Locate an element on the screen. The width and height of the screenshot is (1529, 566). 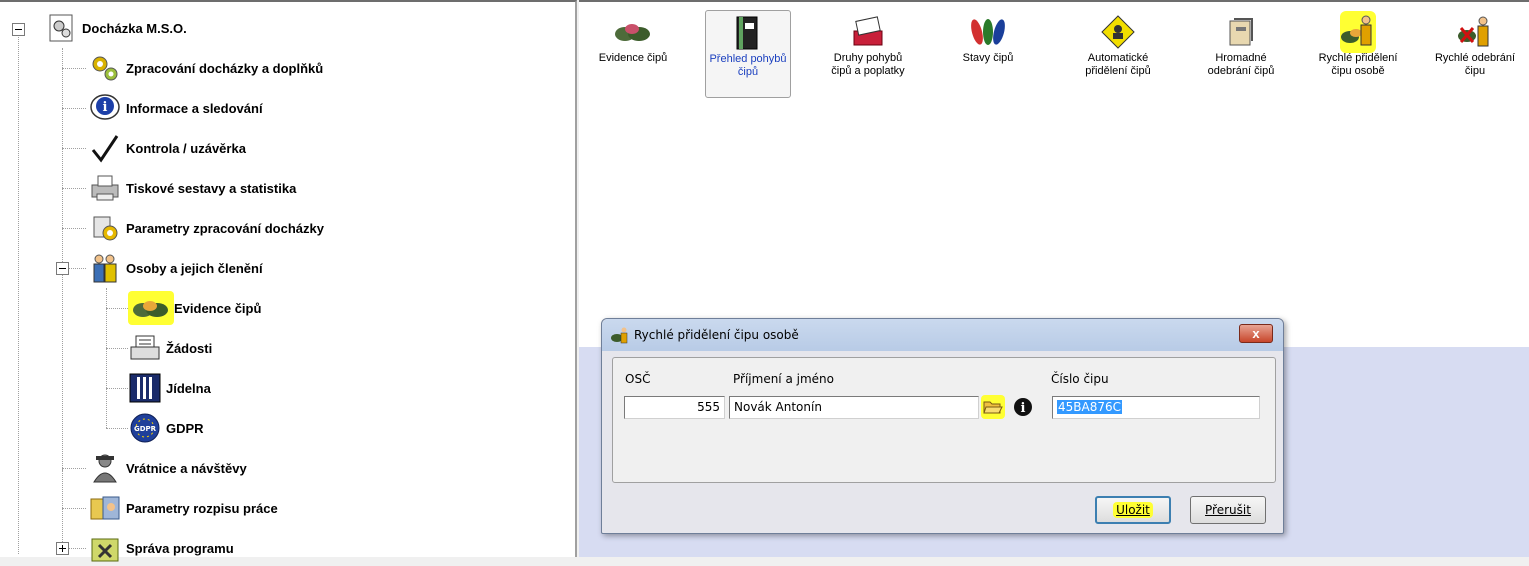
osc-label: OSČ is located at coordinates (638, 379).